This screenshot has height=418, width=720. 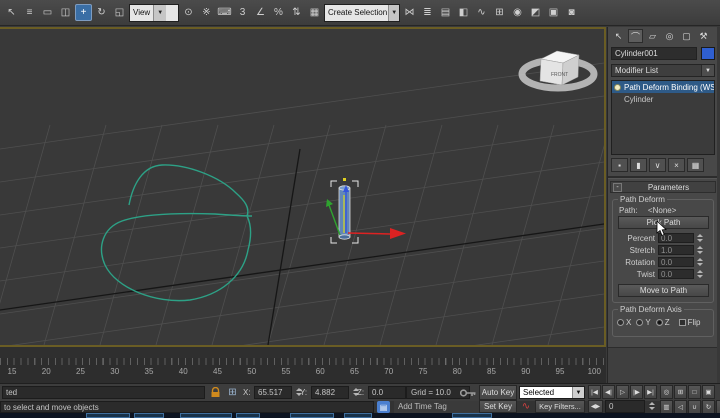 I want to click on key-mode-toggle-icon: ◀▶, so click(x=595, y=406).